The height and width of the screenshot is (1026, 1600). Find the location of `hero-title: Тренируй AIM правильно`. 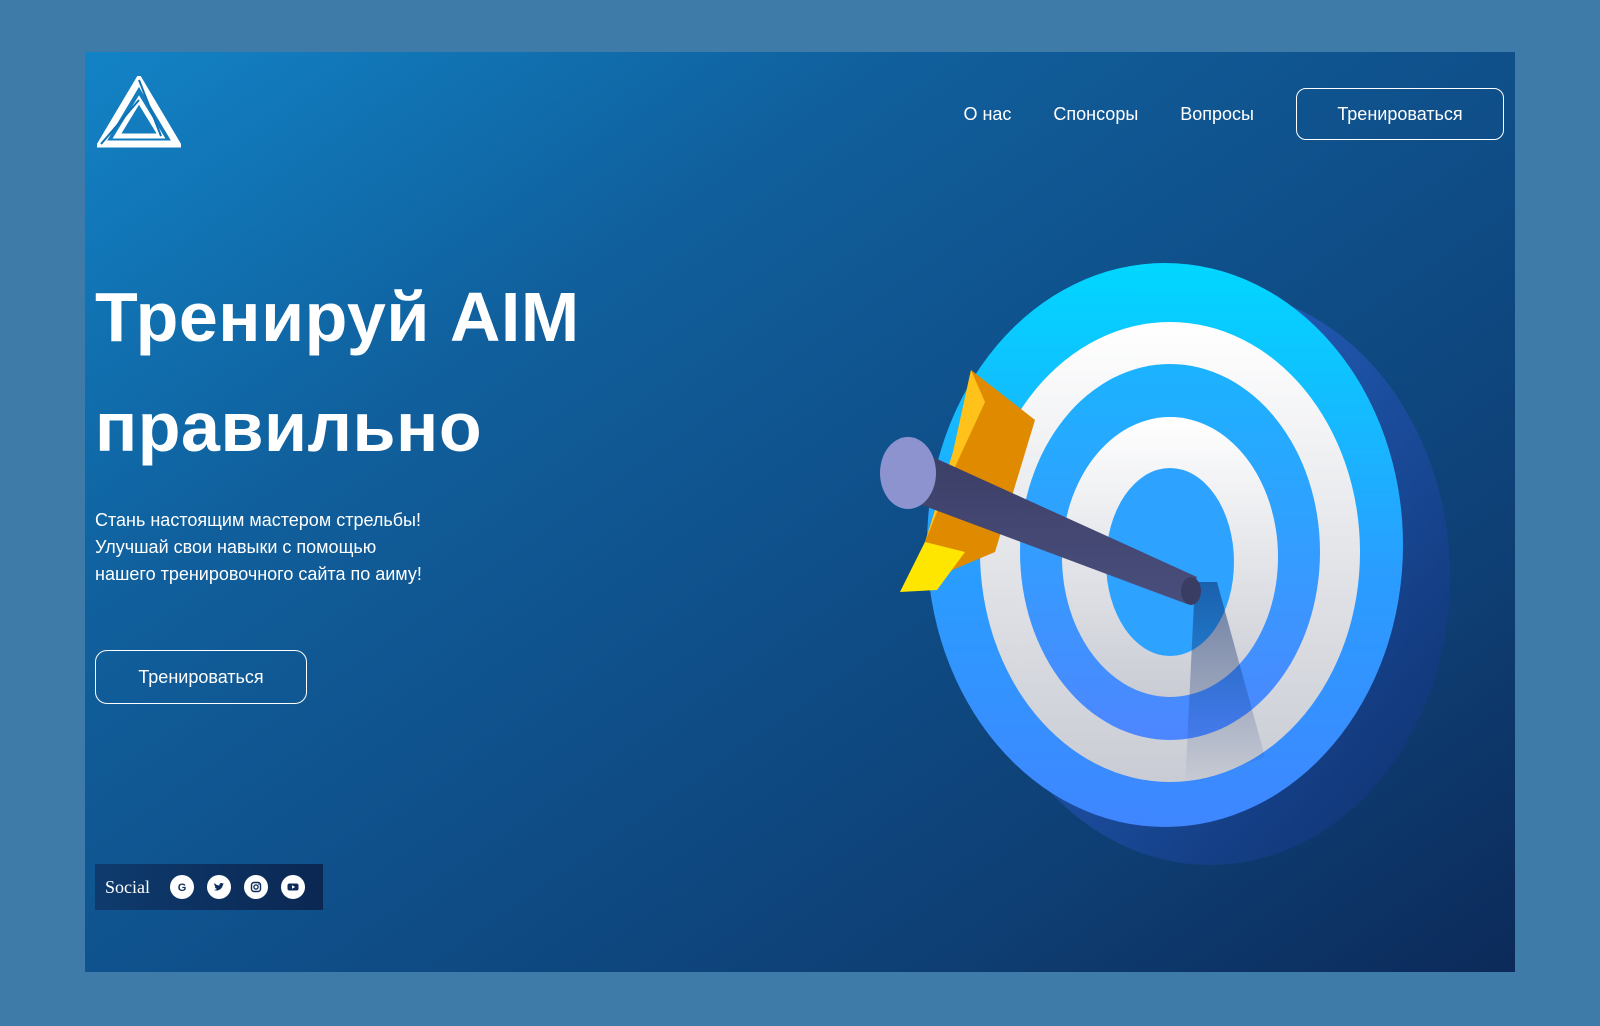

hero-title: Тренируй AIM правильно is located at coordinates (337, 372).